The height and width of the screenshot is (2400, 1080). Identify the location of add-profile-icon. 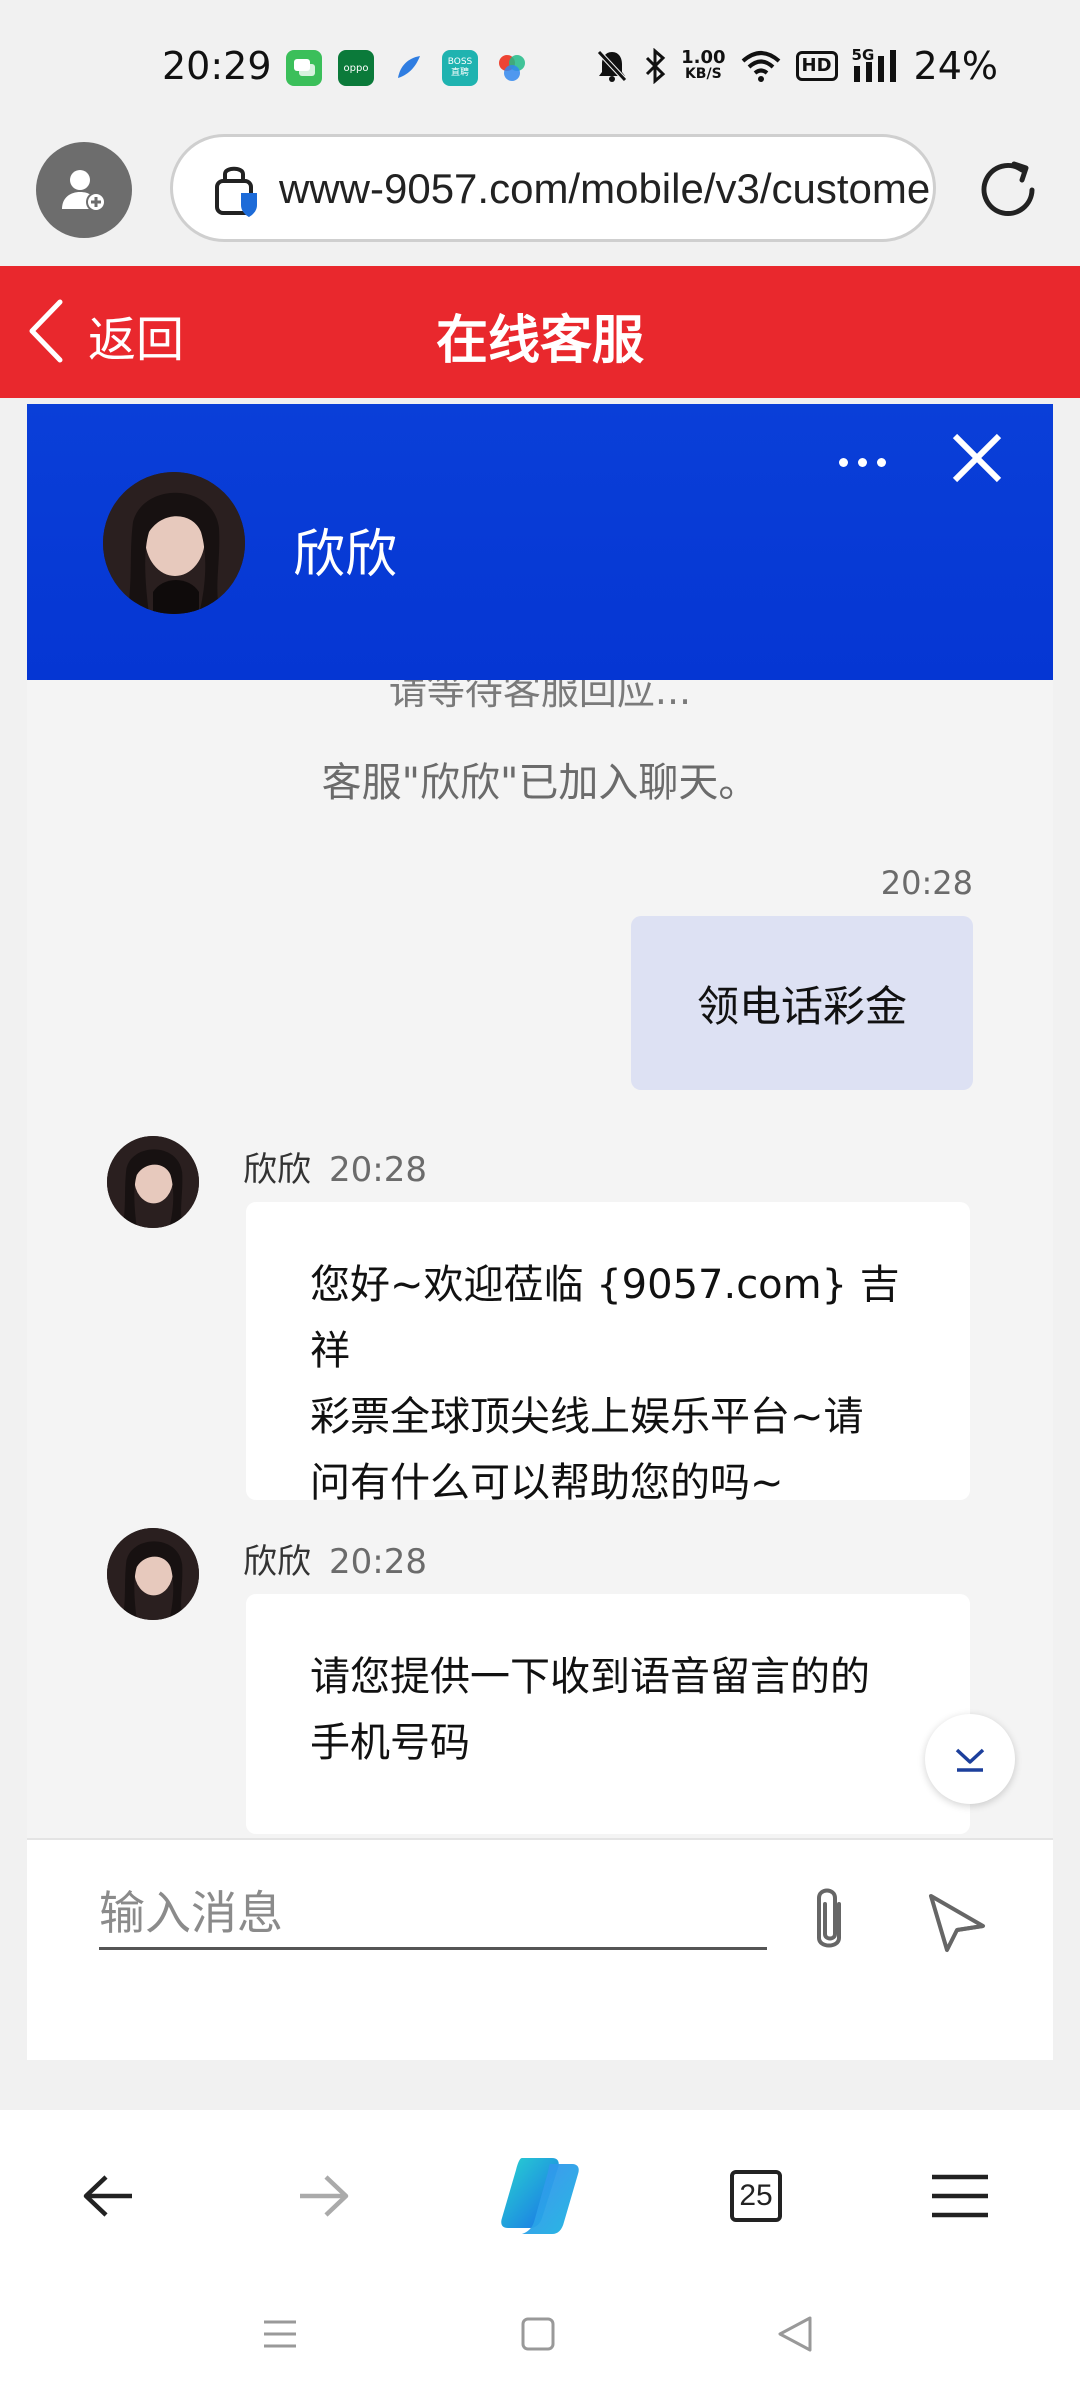
(84, 191).